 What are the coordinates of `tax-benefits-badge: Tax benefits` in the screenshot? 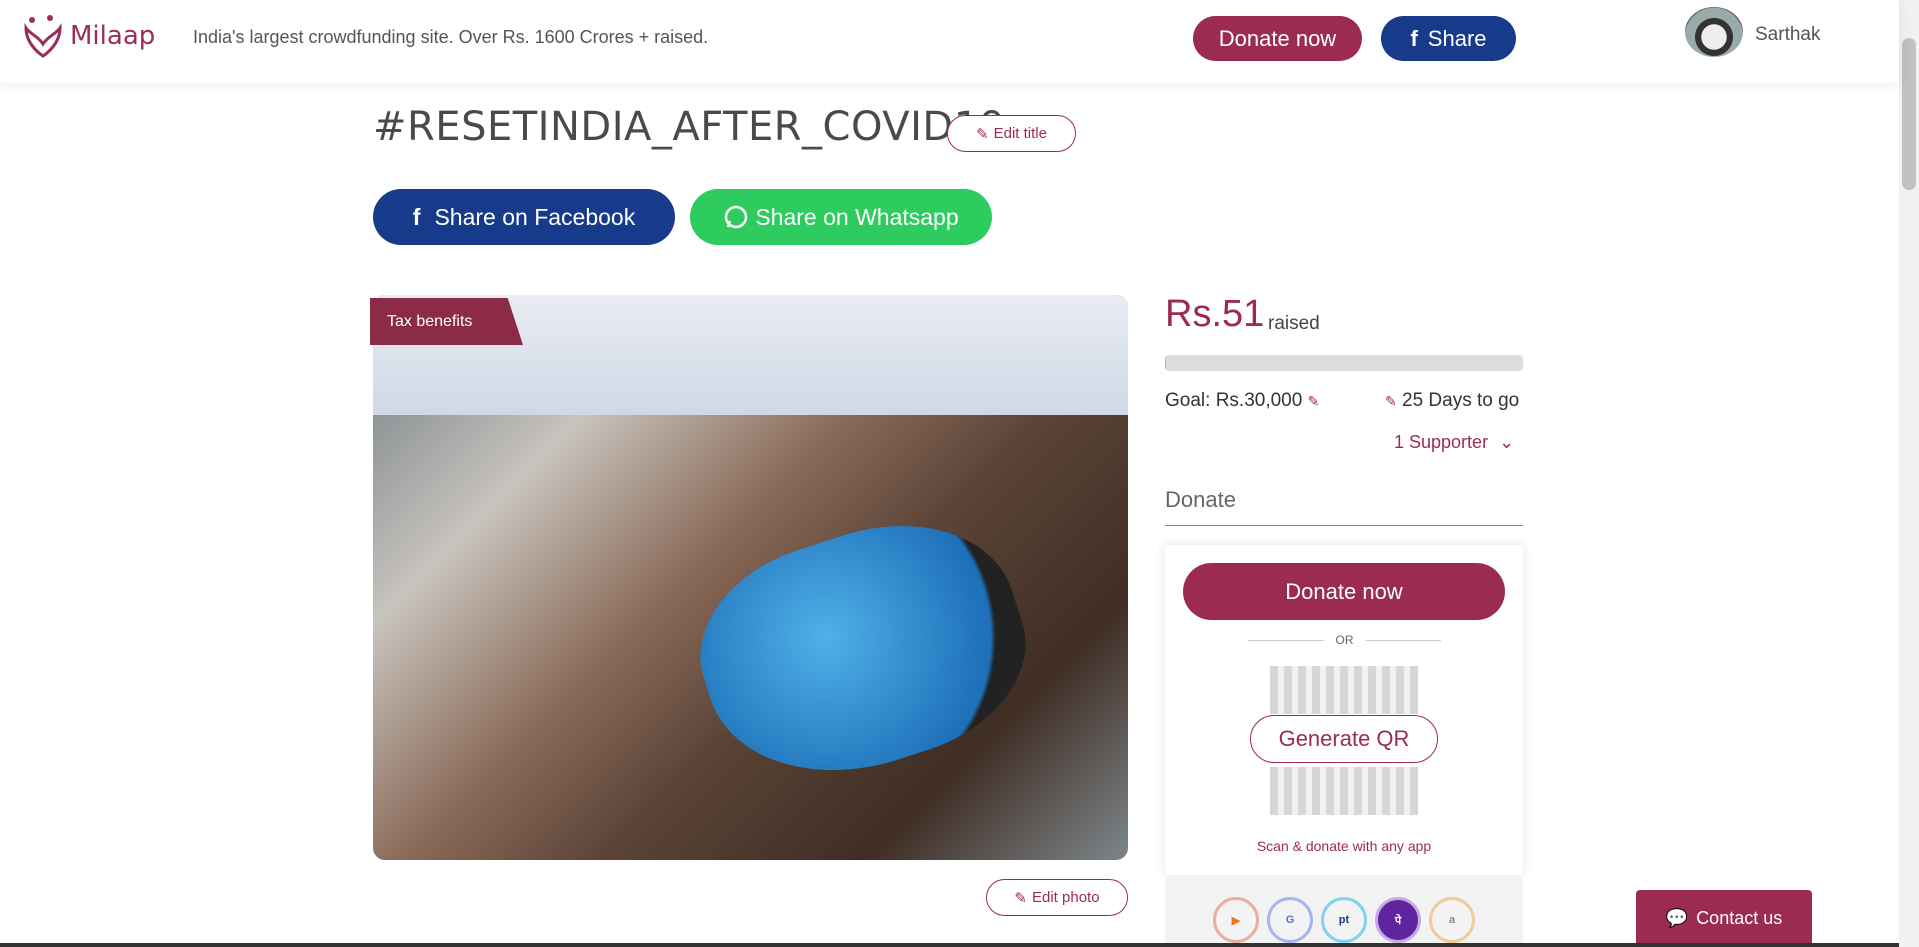 It's located at (446, 321).